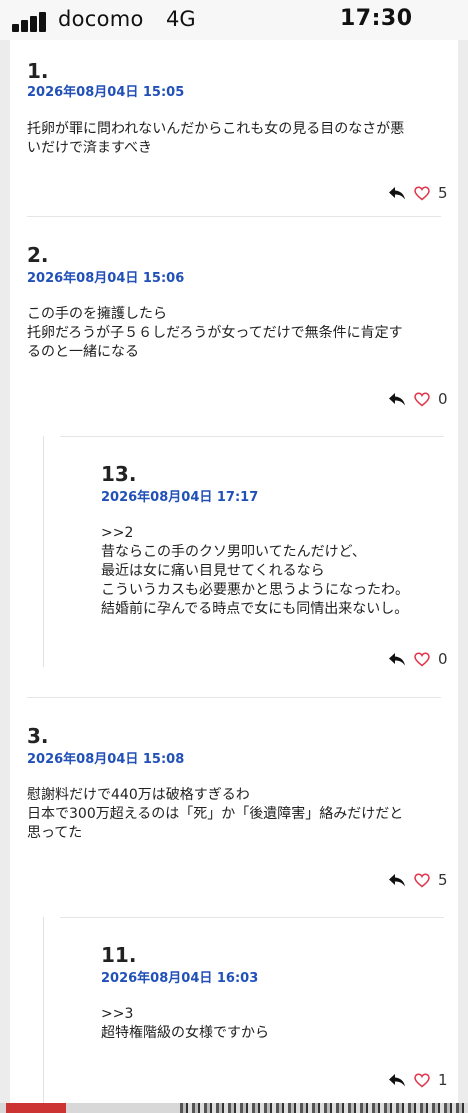  I want to click on comment-line: 思ってた, so click(55, 833).